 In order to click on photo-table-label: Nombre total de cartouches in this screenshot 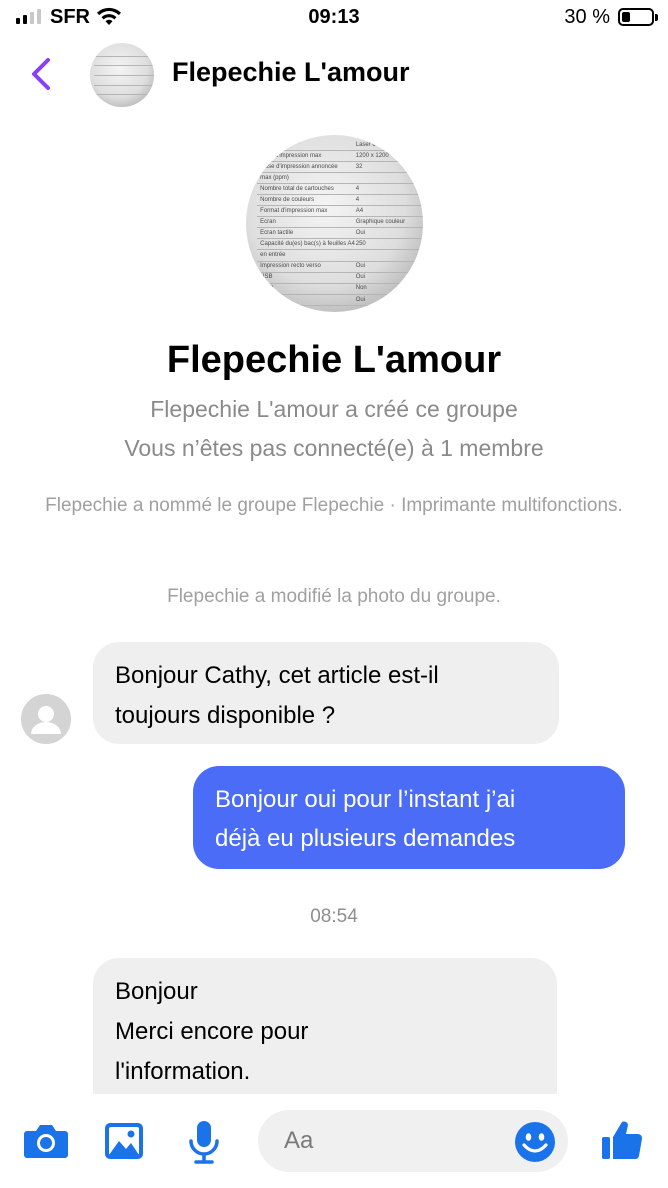, I will do `click(297, 188)`.